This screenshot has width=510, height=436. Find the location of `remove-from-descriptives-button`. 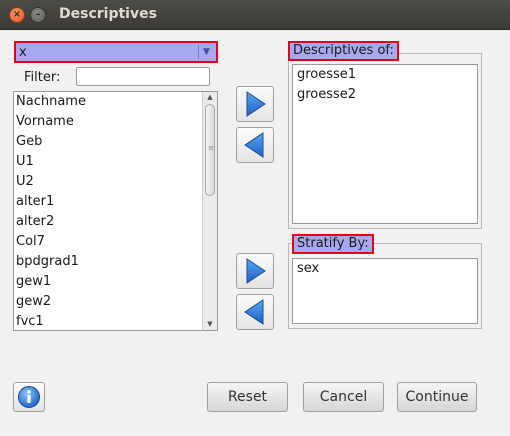

remove-from-descriptives-button is located at coordinates (255, 145).